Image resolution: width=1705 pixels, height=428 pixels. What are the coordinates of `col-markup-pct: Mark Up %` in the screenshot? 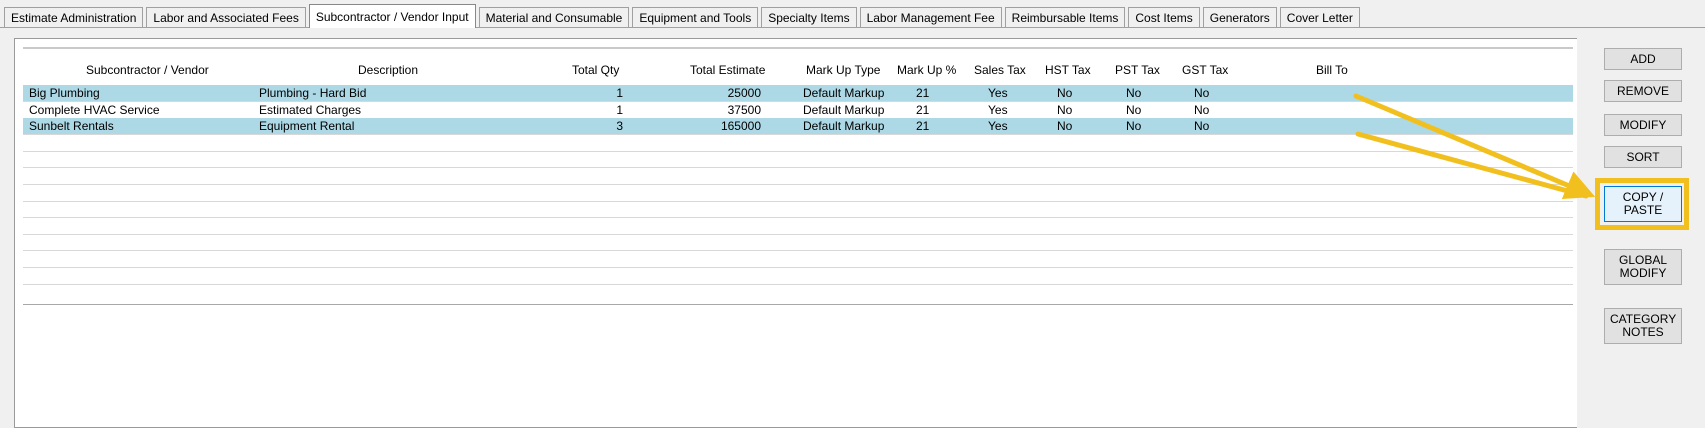 It's located at (926, 70).